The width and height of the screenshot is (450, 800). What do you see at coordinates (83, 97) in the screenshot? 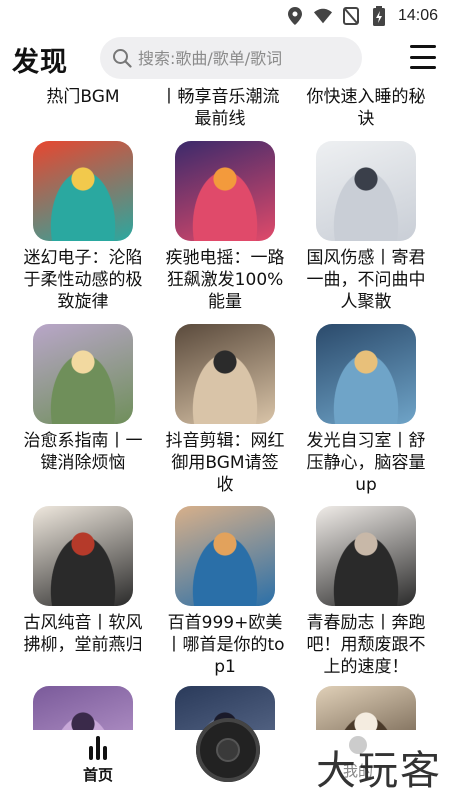
I see `playlist-title: 热门BGM` at bounding box center [83, 97].